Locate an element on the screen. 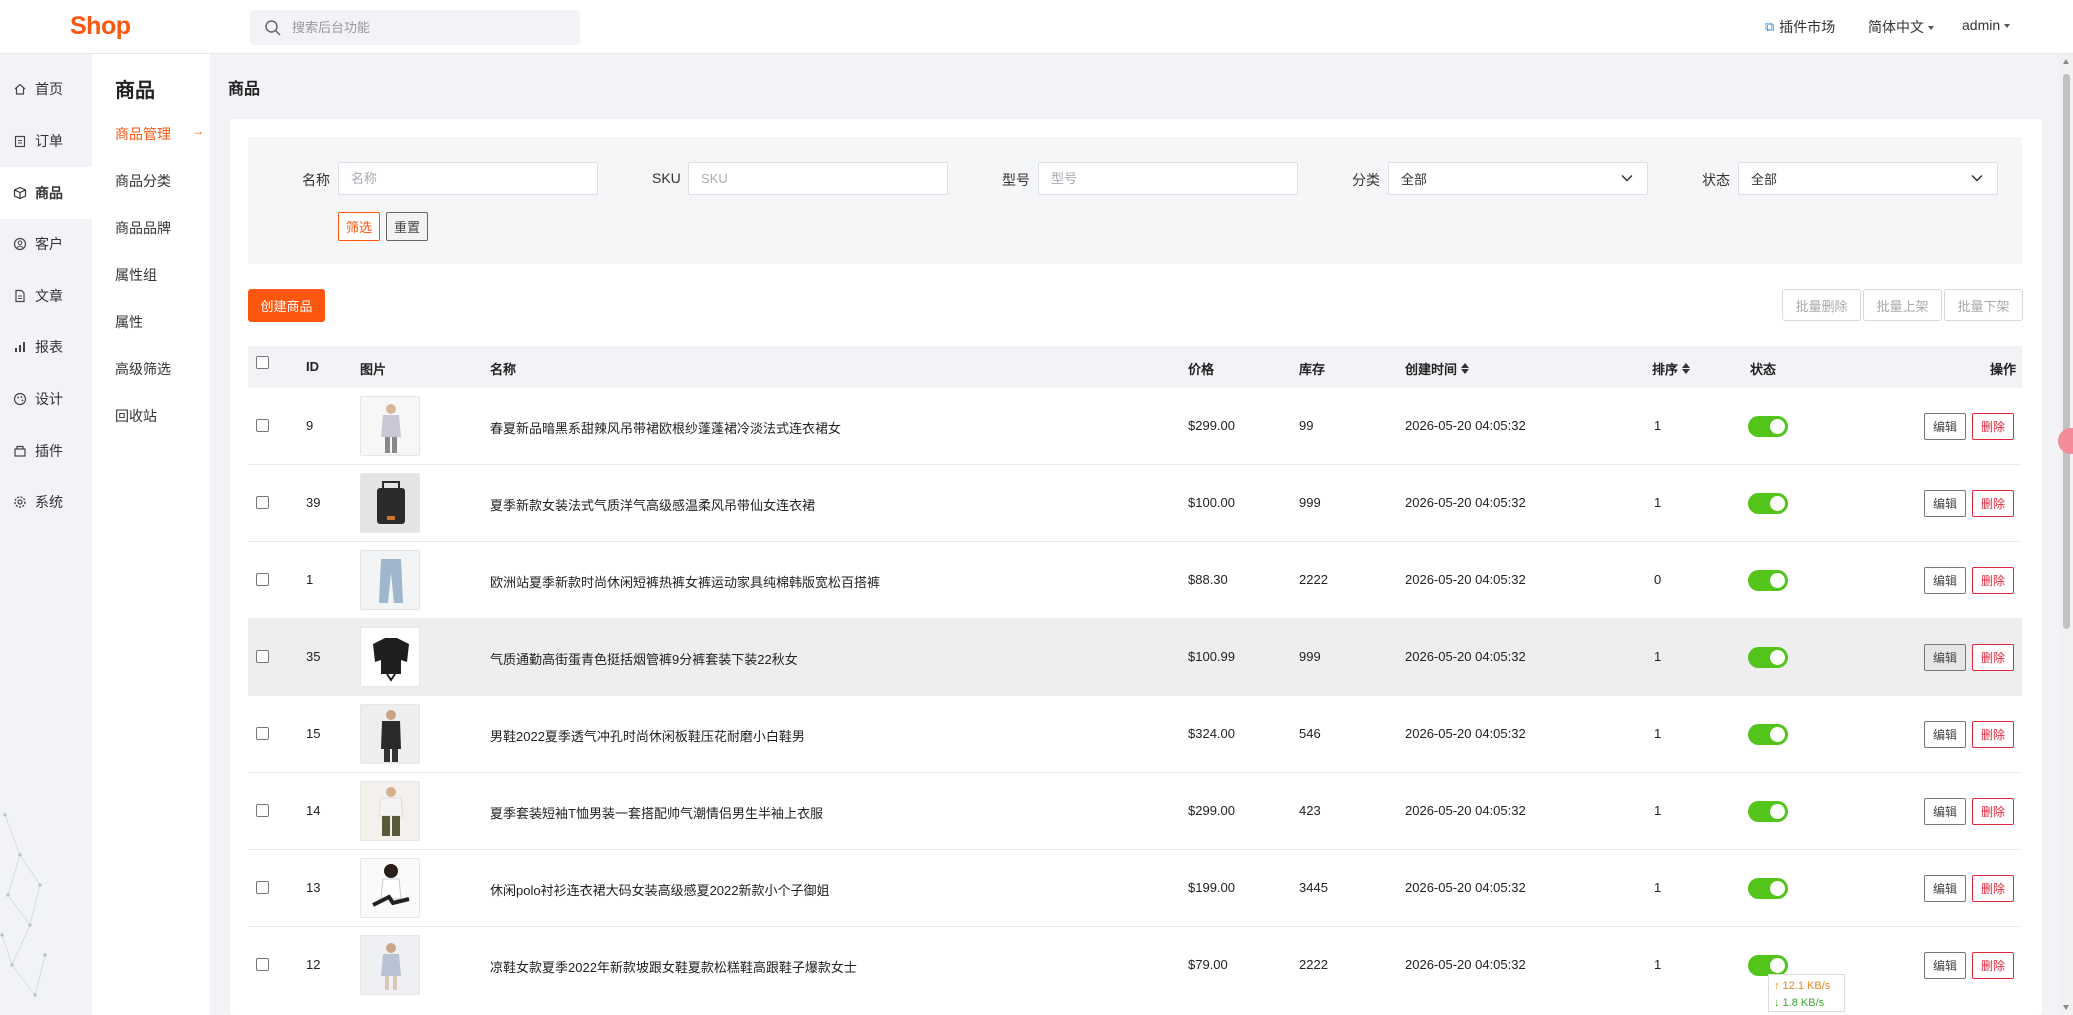 The height and width of the screenshot is (1015, 2073). product-image is located at coordinates (390, 657).